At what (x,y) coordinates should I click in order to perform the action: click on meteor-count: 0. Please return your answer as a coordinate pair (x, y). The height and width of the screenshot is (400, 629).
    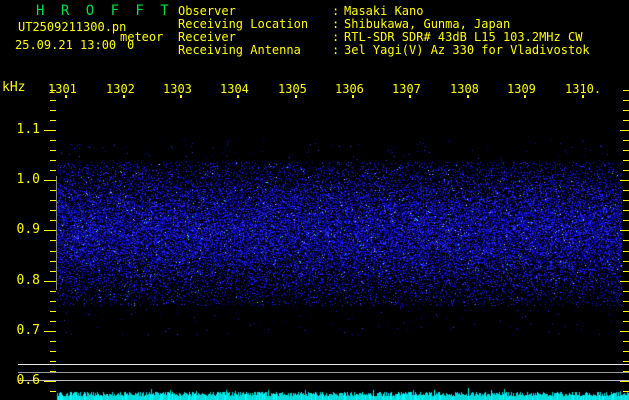
    Looking at the image, I should click on (131, 45).